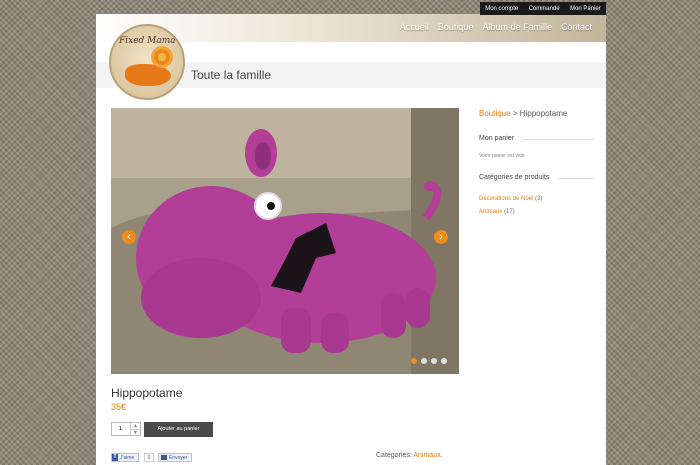  What do you see at coordinates (456, 27) in the screenshot?
I see `nav-shop: Boutique` at bounding box center [456, 27].